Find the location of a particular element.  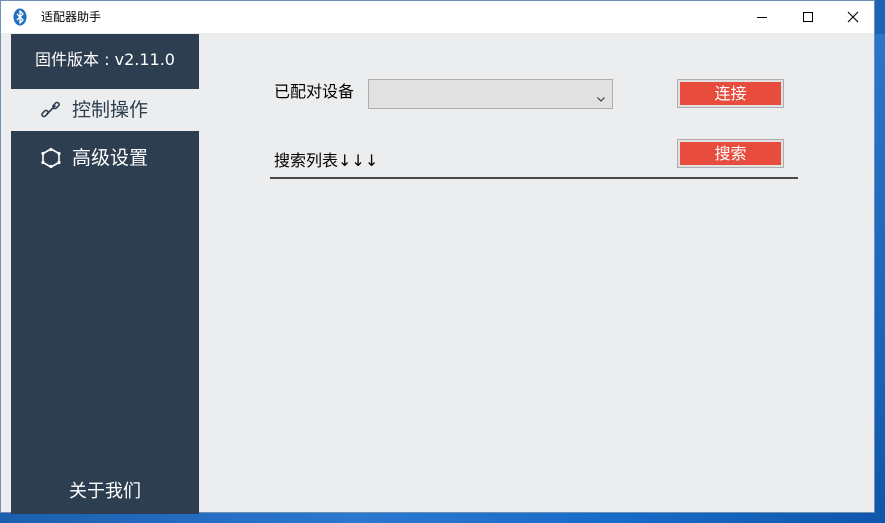

sidebar-item-control: 控制操作 is located at coordinates (105, 110).